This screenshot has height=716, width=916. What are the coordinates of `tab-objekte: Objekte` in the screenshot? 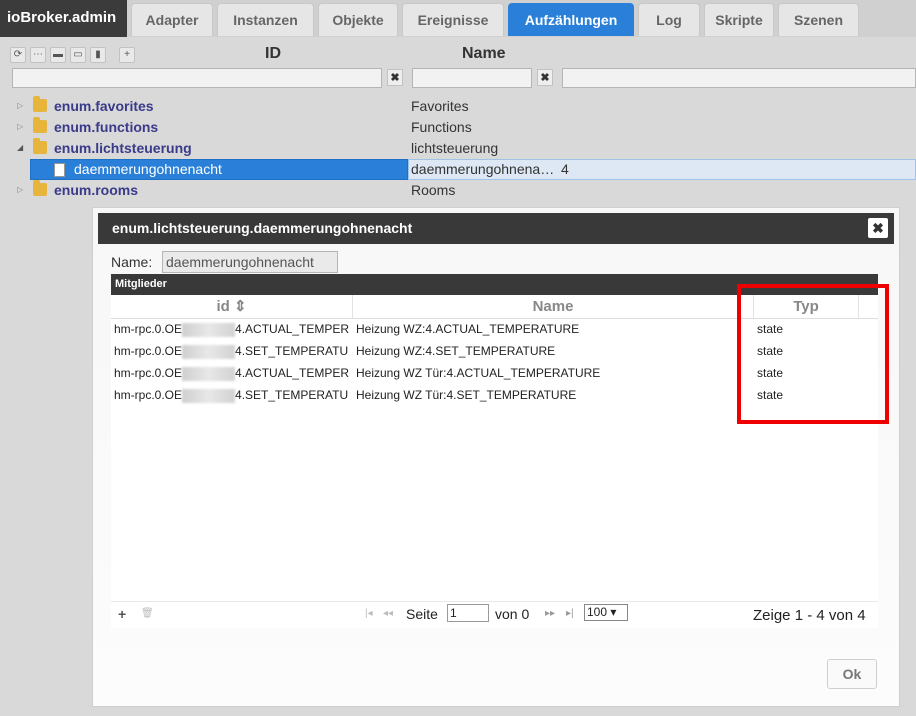 It's located at (358, 19).